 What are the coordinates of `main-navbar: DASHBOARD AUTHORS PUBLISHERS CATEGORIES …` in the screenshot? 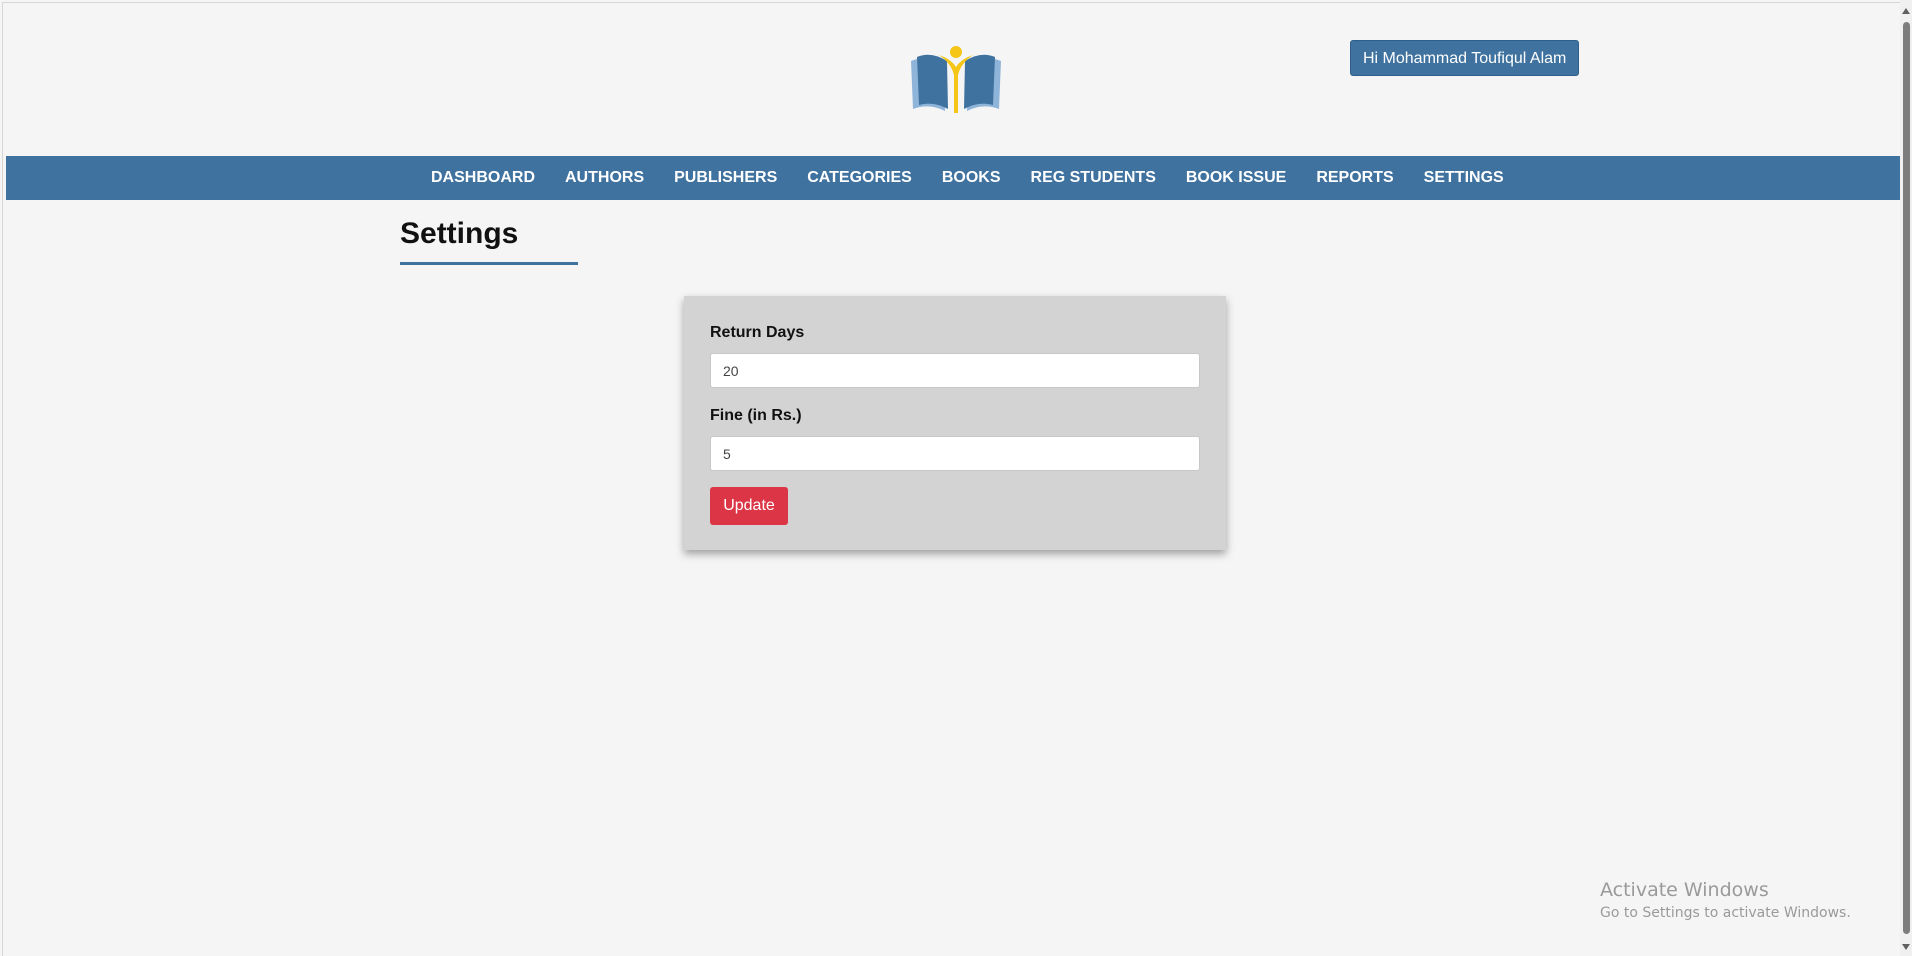 It's located at (954, 178).